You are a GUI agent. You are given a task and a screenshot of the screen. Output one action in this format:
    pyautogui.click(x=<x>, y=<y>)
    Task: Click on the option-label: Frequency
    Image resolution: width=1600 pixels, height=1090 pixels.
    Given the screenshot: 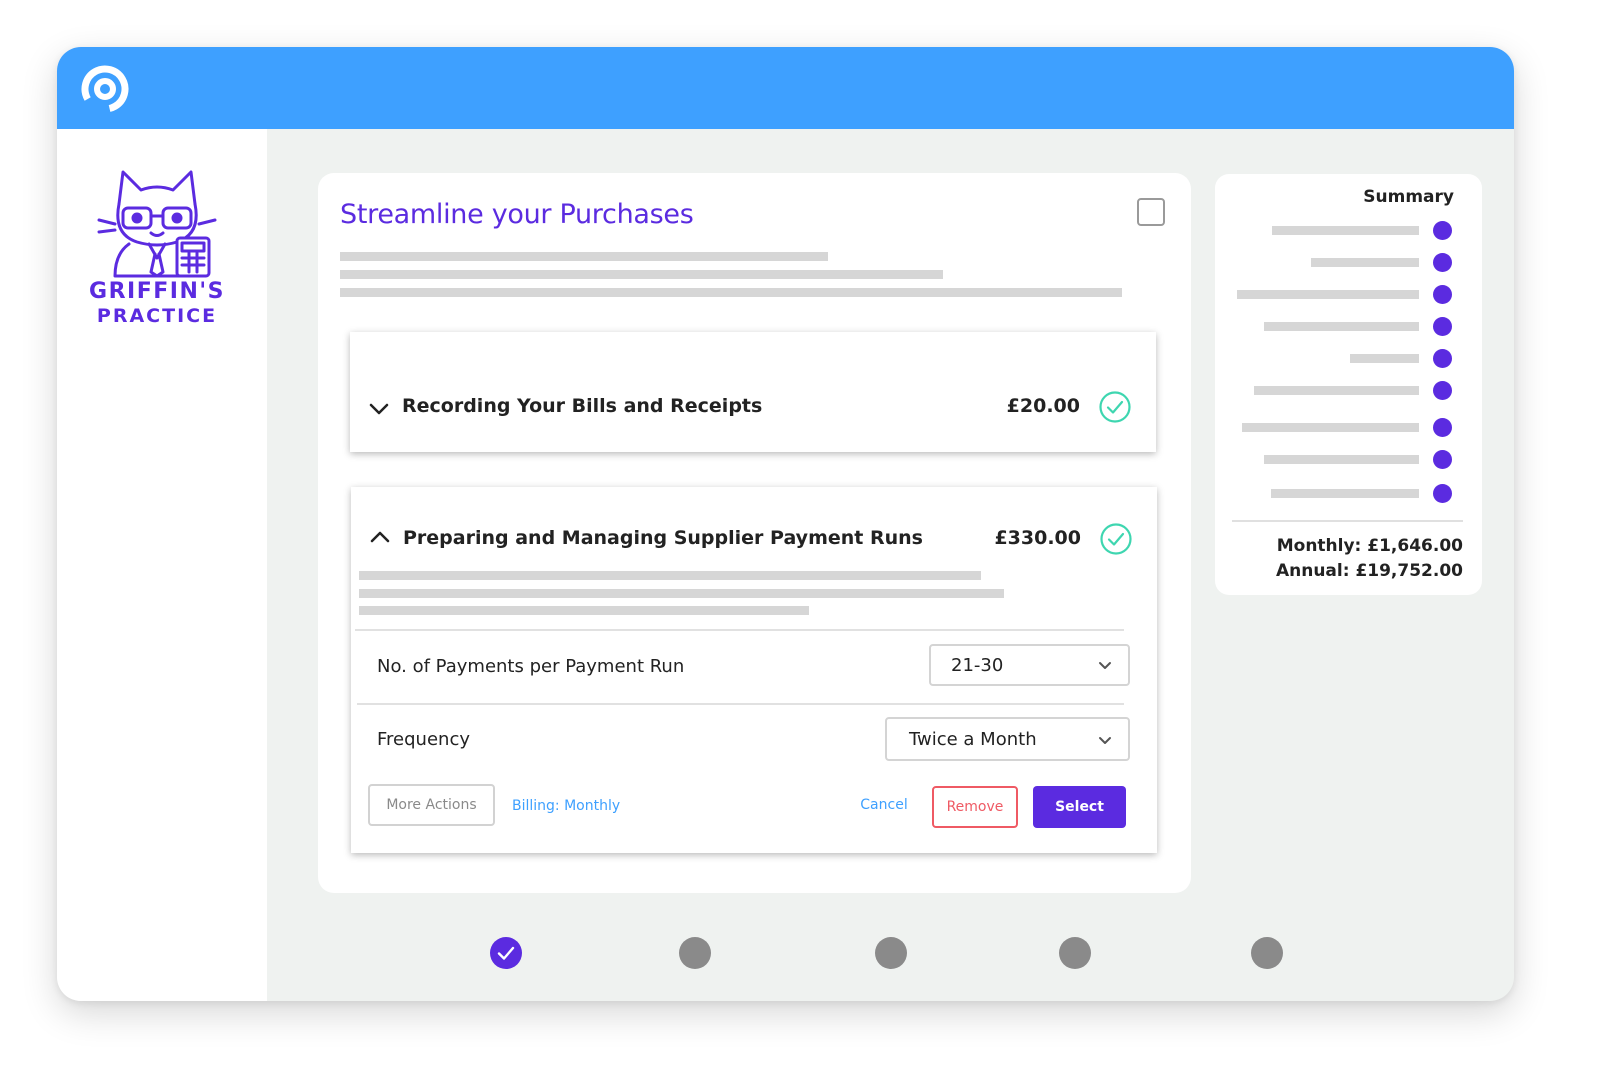 What is the action you would take?
    pyautogui.click(x=423, y=739)
    